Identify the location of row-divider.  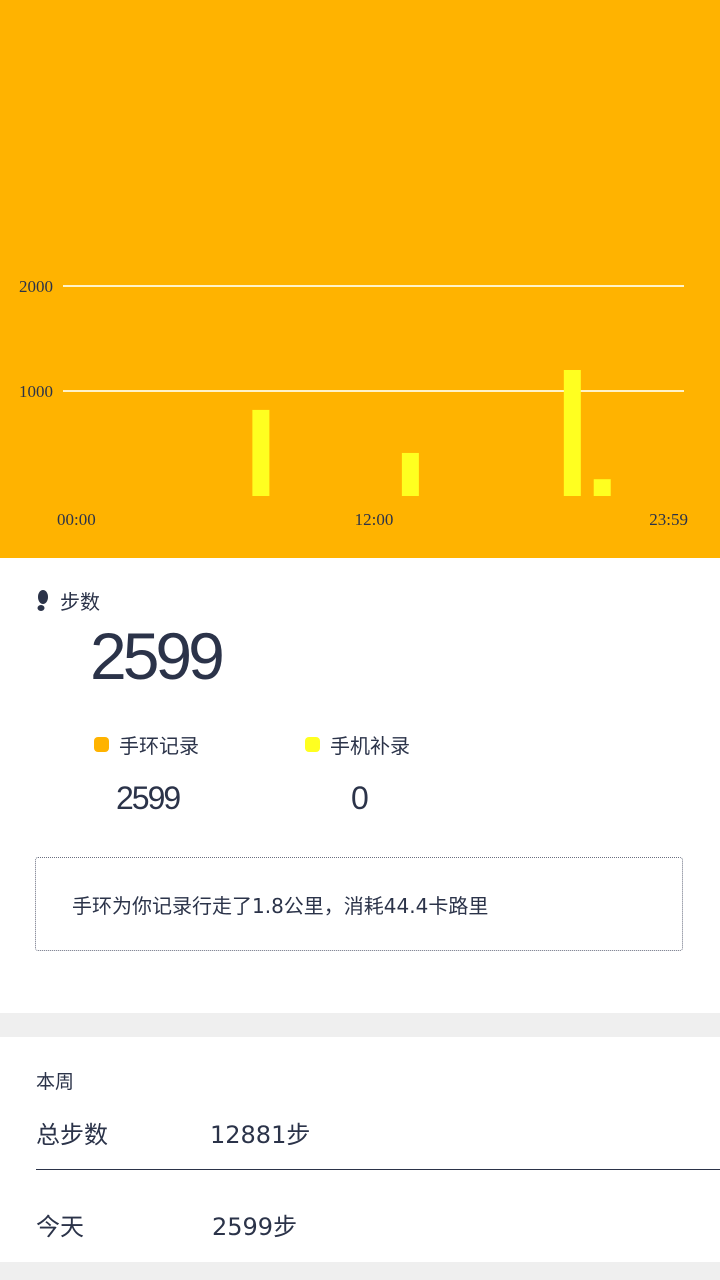
(378, 1169).